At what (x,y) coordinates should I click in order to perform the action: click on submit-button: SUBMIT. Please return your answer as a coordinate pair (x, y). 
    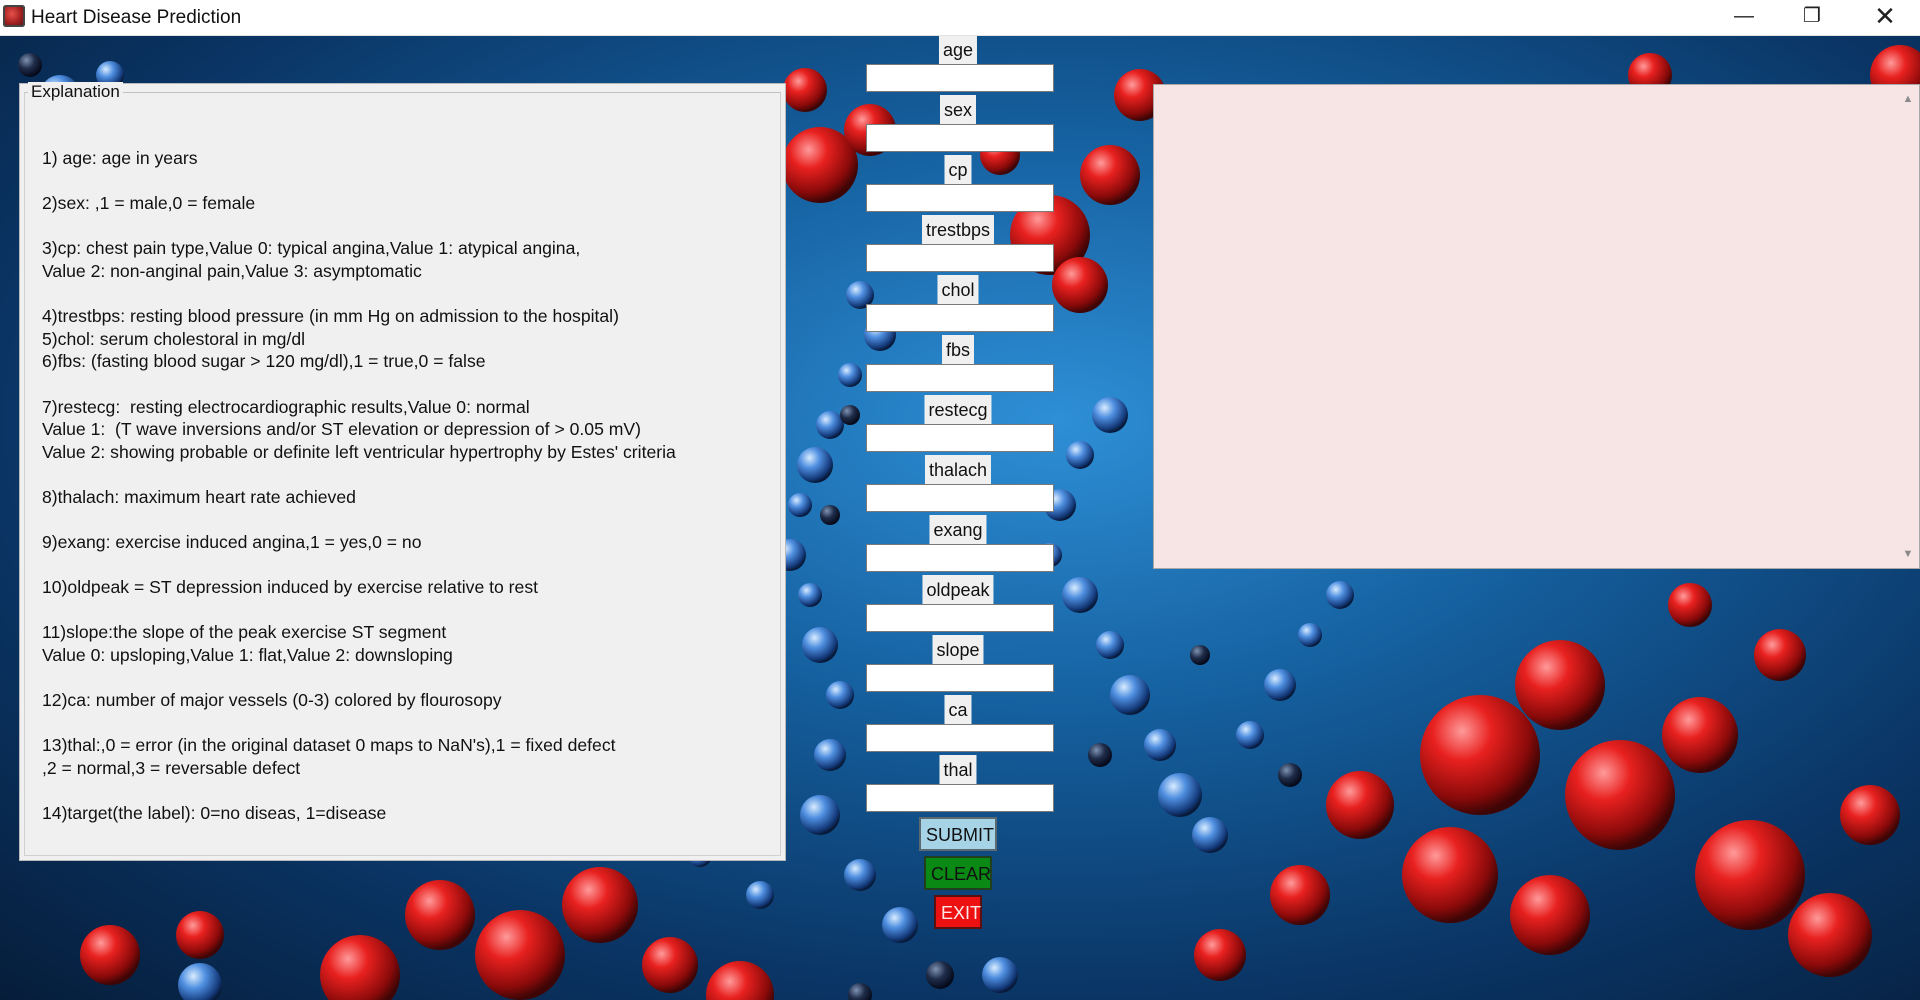
    Looking at the image, I should click on (958, 834).